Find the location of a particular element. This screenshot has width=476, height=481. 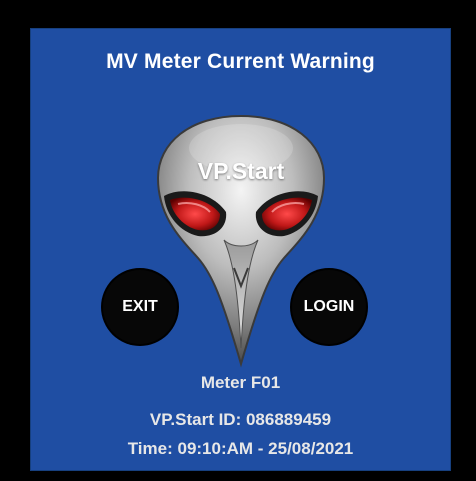

logo-text: VP.Start is located at coordinates (241, 171).